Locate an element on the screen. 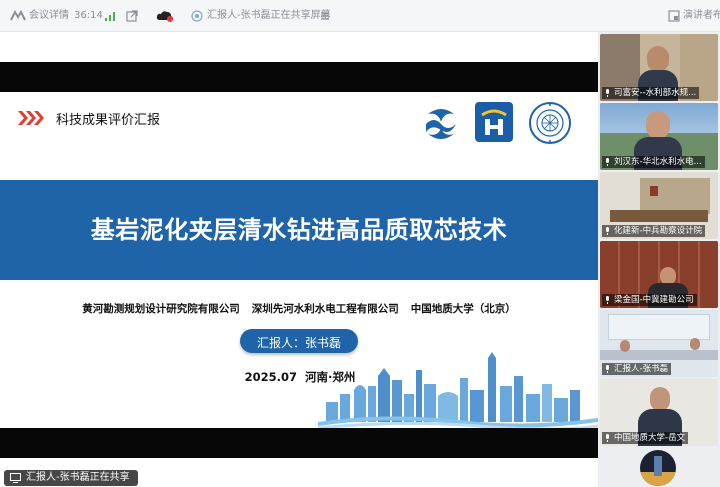 Image resolution: width=720 pixels, height=487 pixels. slide-header-title: 科技成果评价汇报 is located at coordinates (108, 120).